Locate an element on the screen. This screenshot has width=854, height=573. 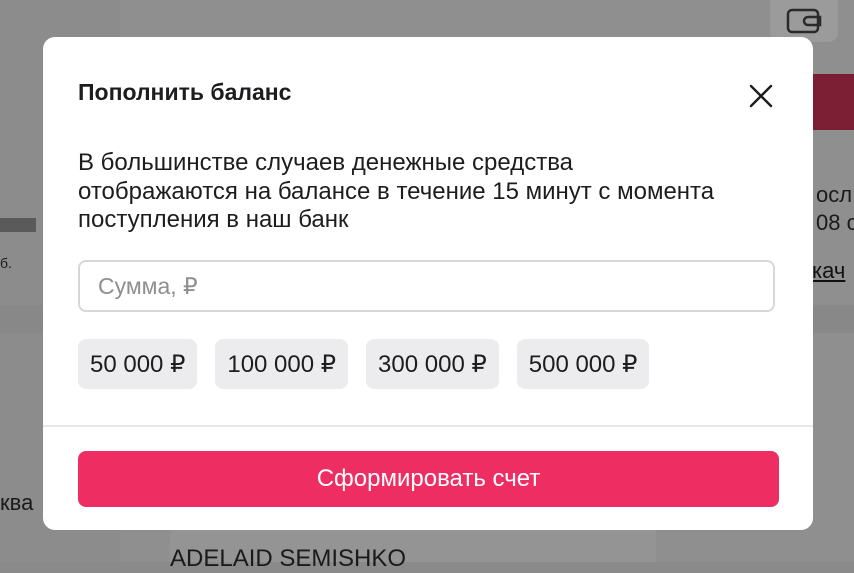
quick-amount-500000-button: 500 000 ₽ is located at coordinates (583, 364).